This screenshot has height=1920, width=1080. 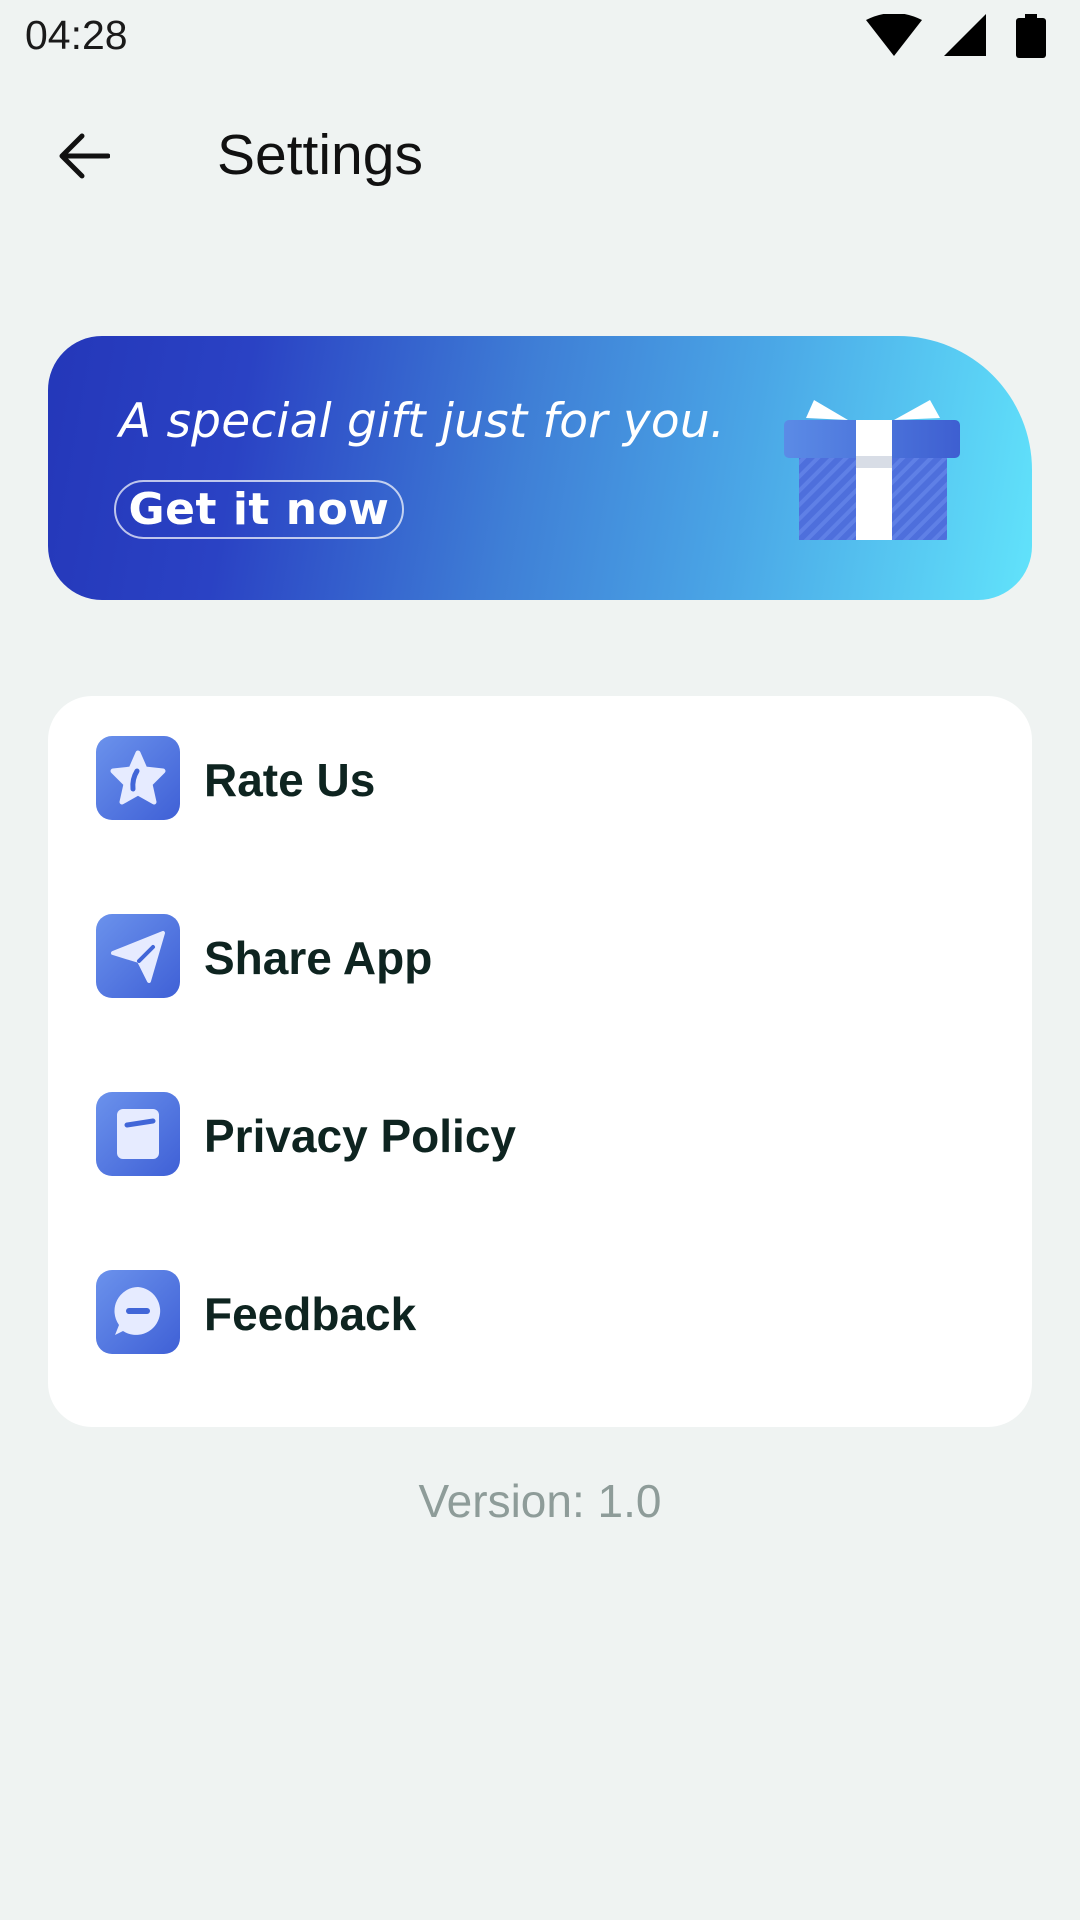 What do you see at coordinates (138, 1134) in the screenshot?
I see `document-icon` at bounding box center [138, 1134].